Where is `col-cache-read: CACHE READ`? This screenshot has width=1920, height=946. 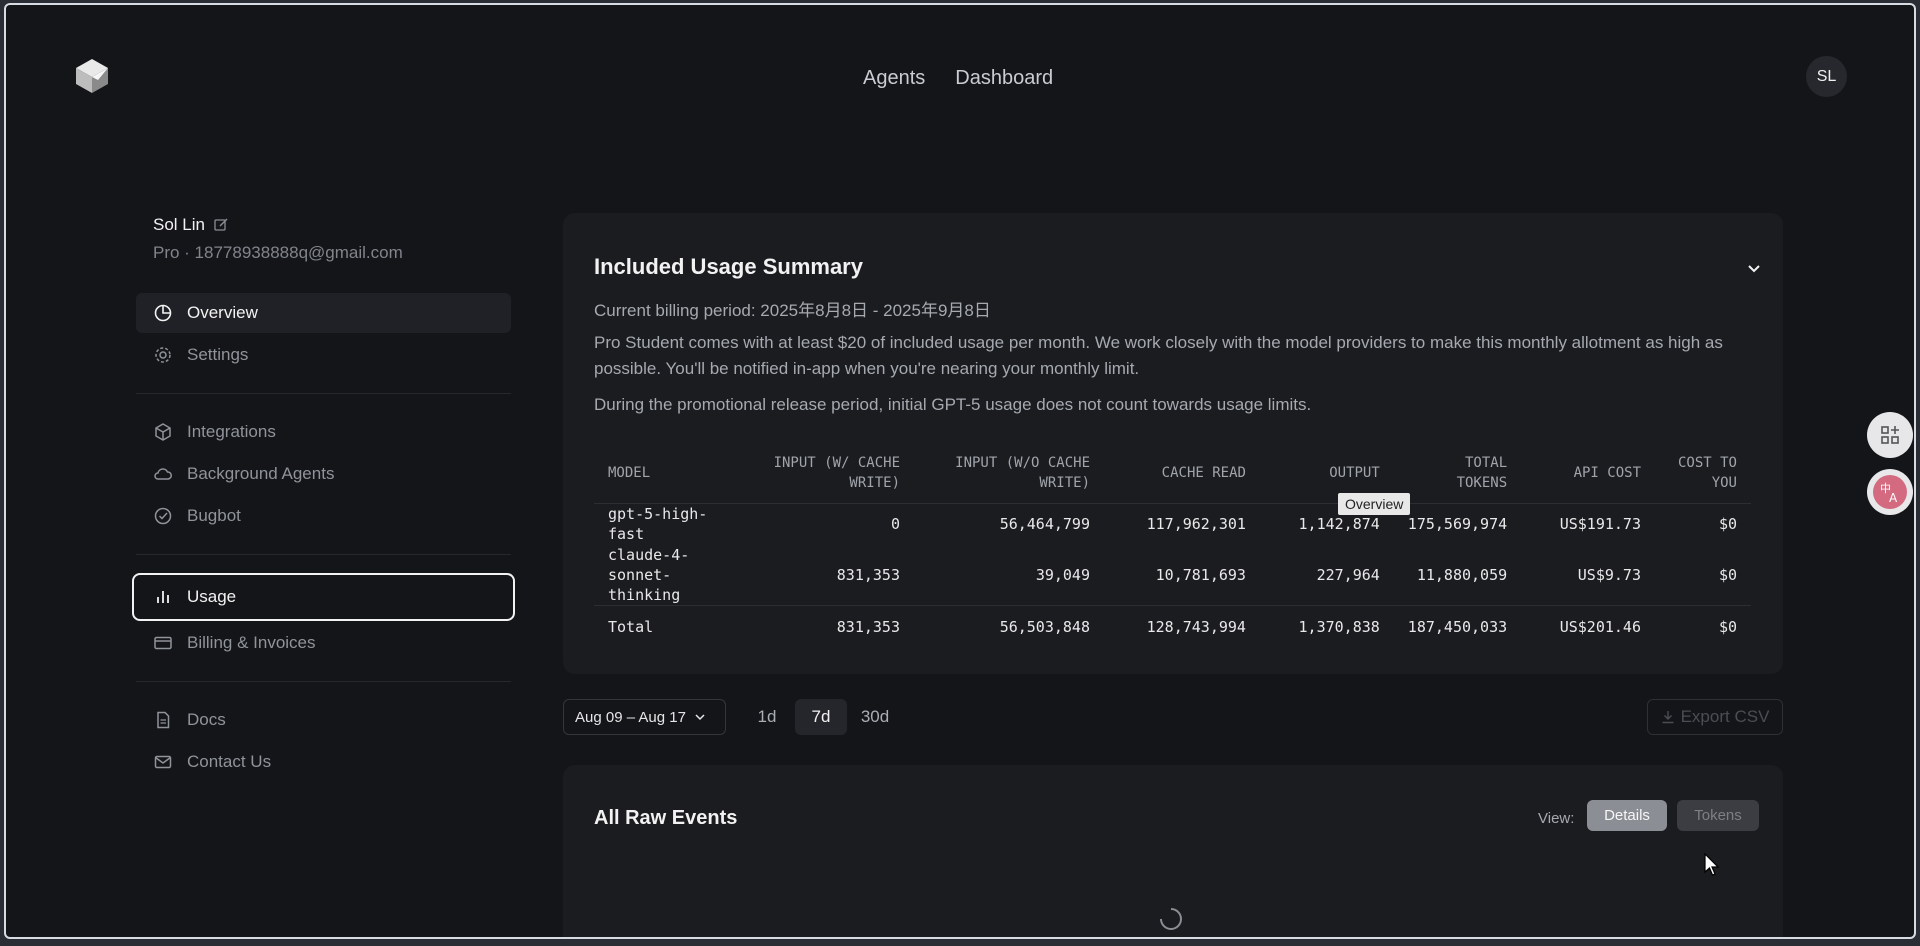
col-cache-read: CACHE READ is located at coordinates (1182, 474).